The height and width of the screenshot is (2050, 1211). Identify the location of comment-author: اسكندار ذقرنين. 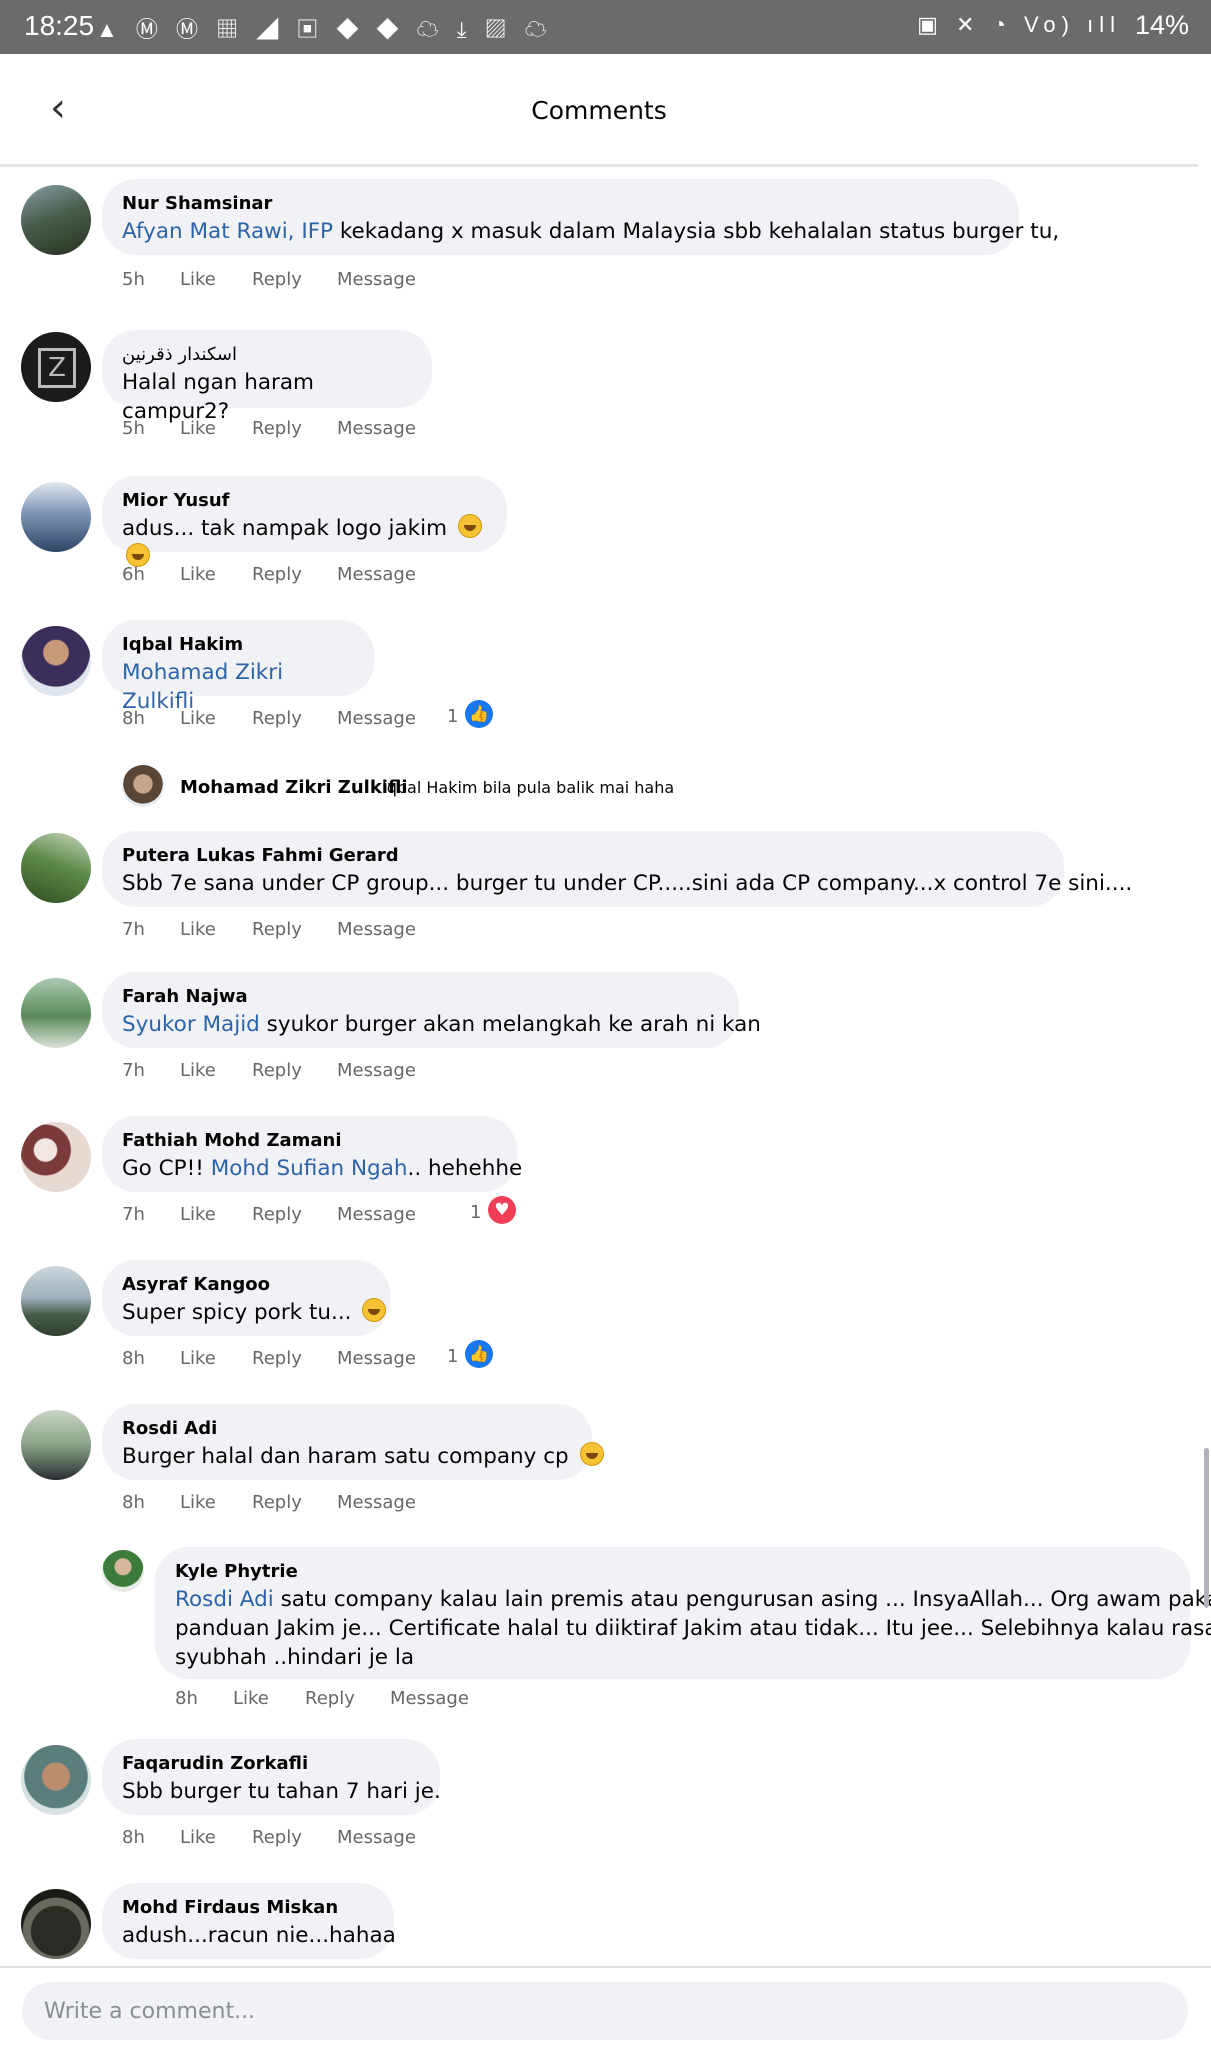
(266, 355).